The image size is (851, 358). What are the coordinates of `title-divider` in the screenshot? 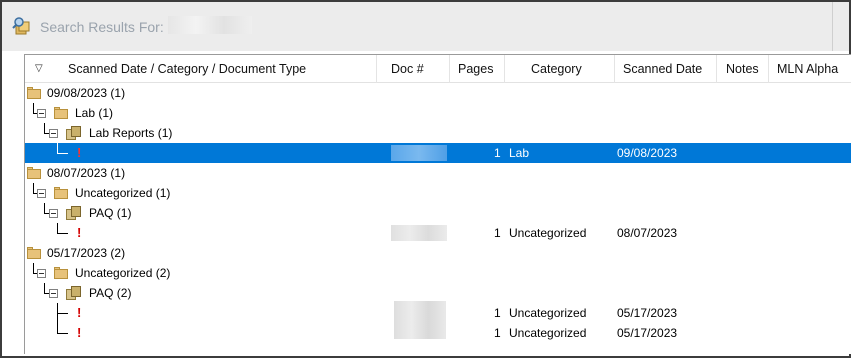 It's located at (832, 26).